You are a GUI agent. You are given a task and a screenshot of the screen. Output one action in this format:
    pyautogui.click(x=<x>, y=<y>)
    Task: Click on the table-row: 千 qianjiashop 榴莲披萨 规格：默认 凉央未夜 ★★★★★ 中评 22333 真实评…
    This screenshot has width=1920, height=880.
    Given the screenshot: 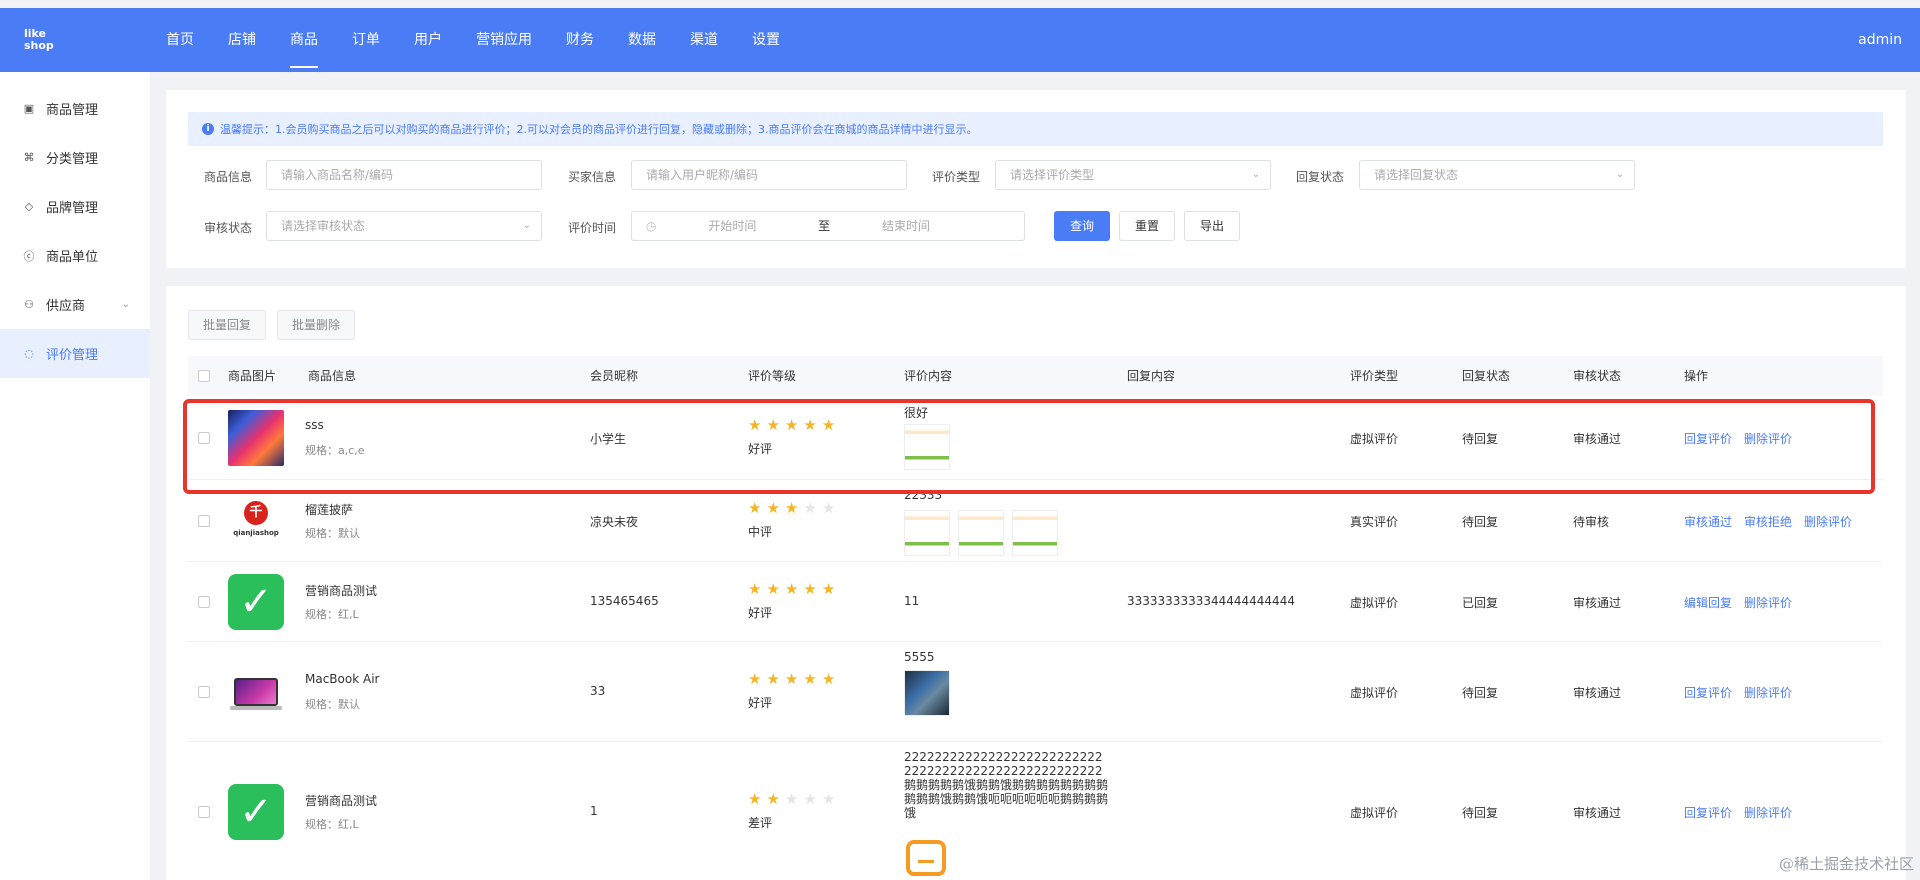 What is the action you would take?
    pyautogui.click(x=1035, y=521)
    